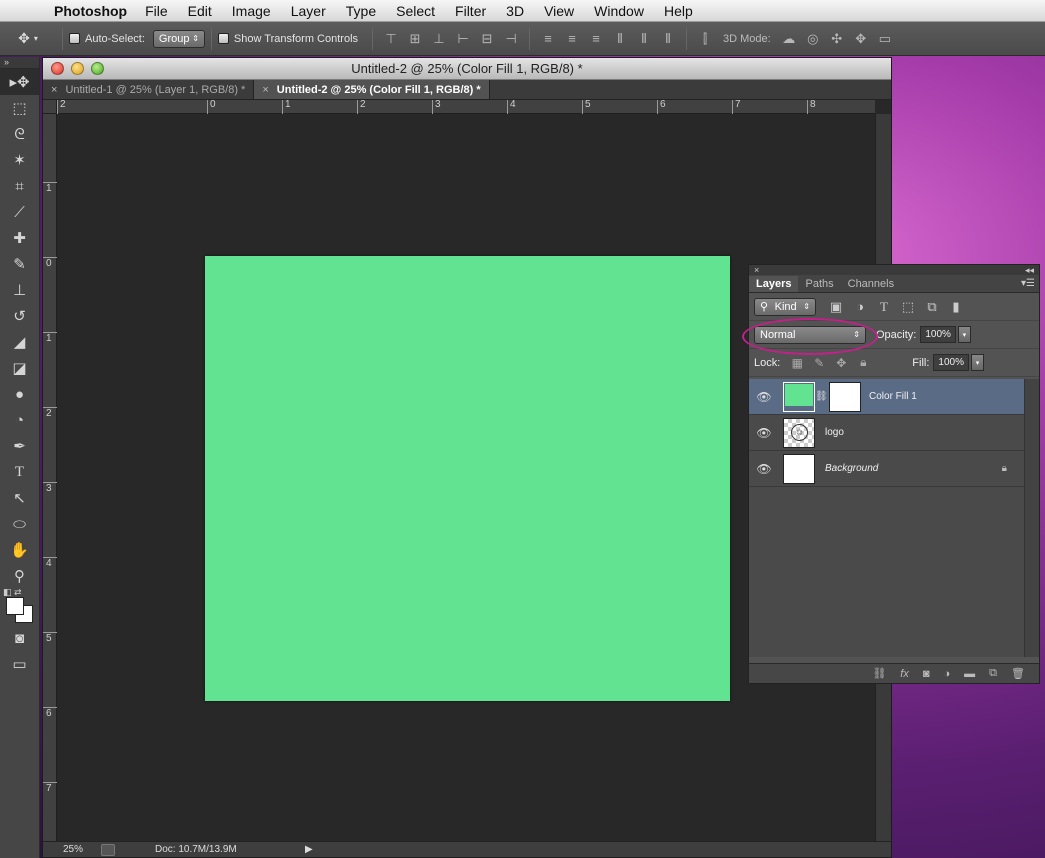  Describe the element at coordinates (19, 108) in the screenshot. I see `marquee-tool-icon: ⬚` at that location.